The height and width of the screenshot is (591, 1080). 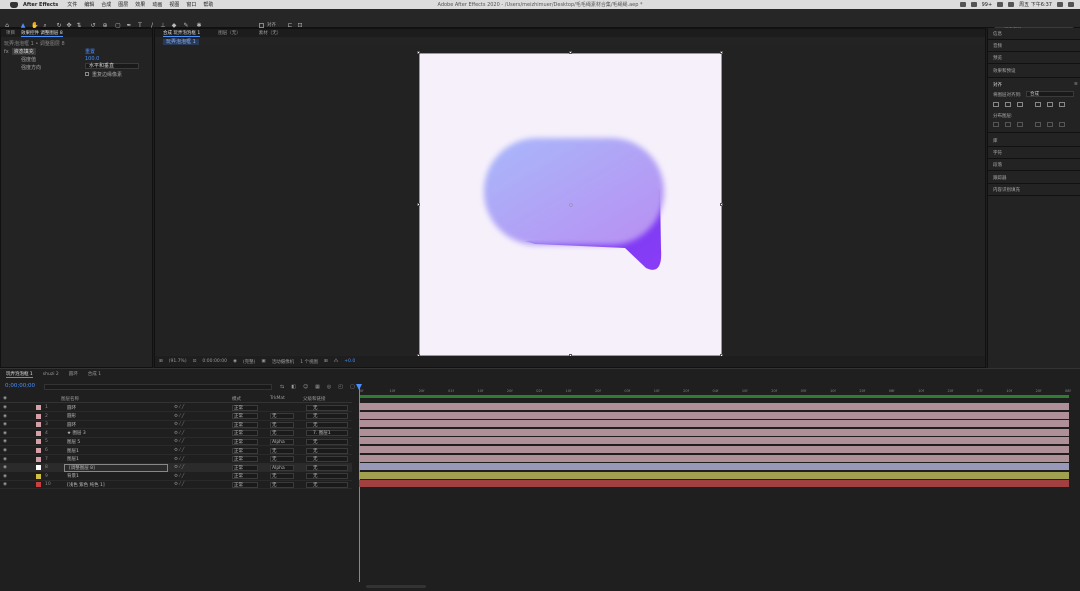 I want to click on align-menu-icon: ≡, so click(x=1076, y=84).